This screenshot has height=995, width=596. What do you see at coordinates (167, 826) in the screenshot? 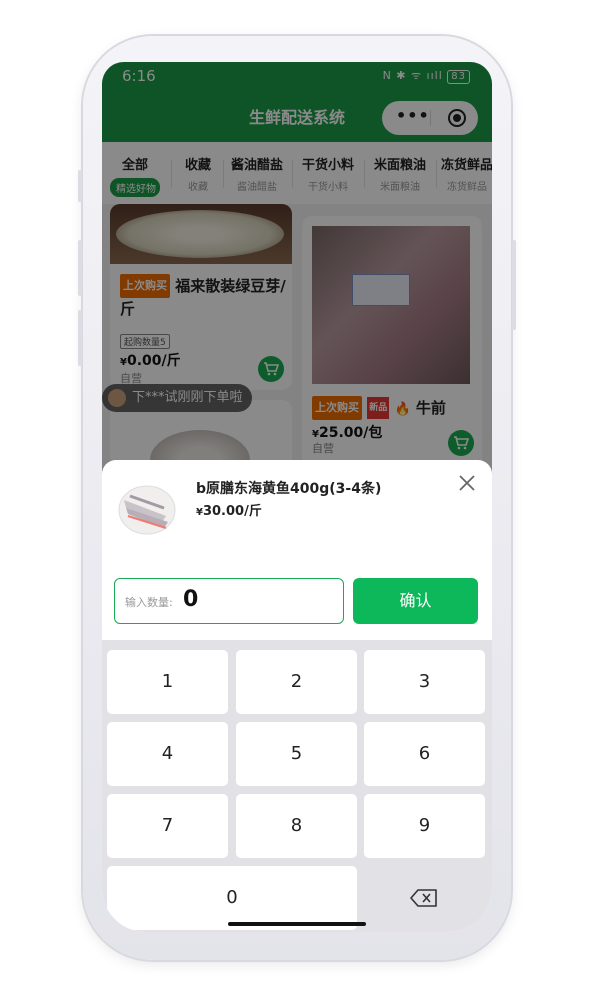
I see `key-7: 7` at bounding box center [167, 826].